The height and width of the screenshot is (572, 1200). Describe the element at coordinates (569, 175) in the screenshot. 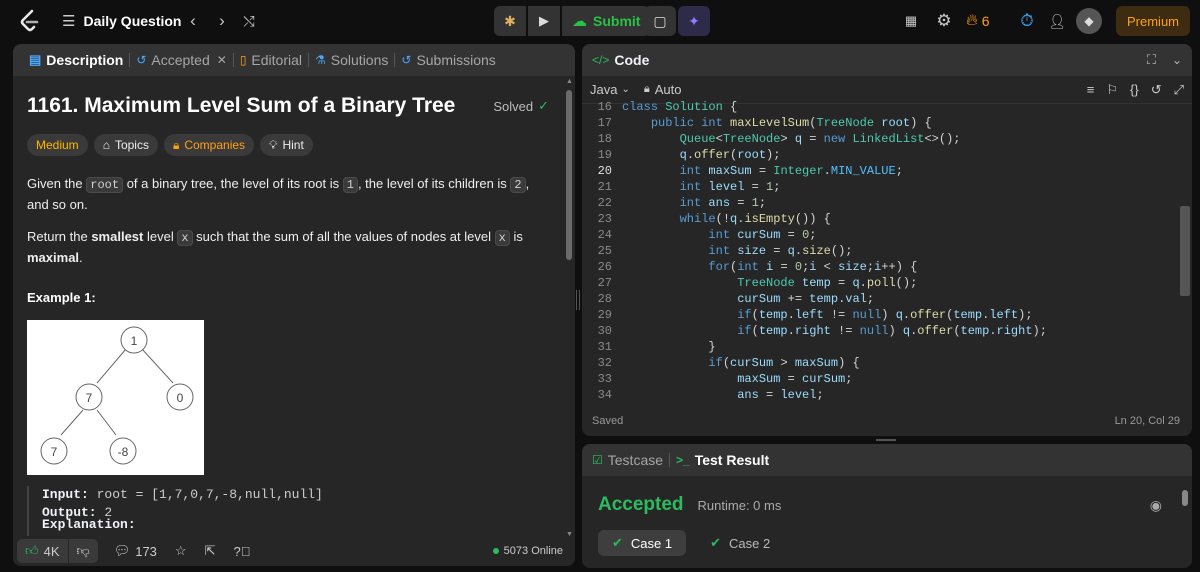

I see `scrollbar-thumb` at that location.